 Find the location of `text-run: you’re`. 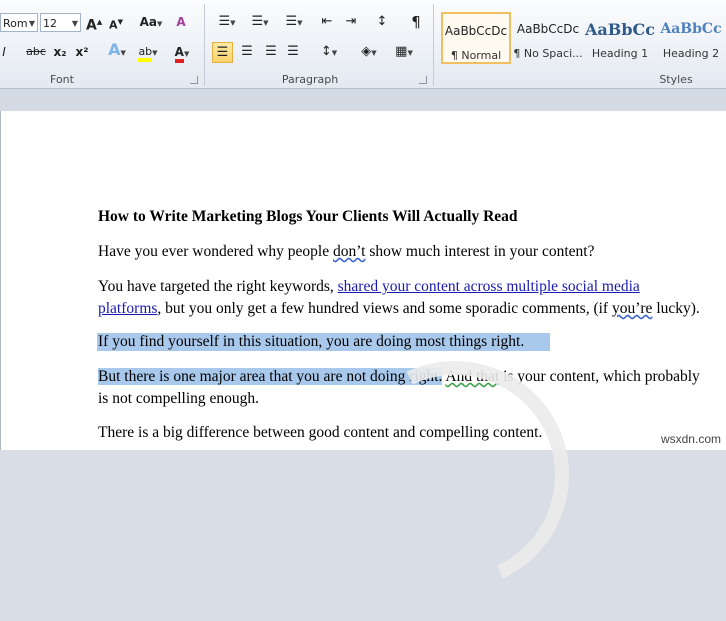

text-run: you’re is located at coordinates (632, 308).